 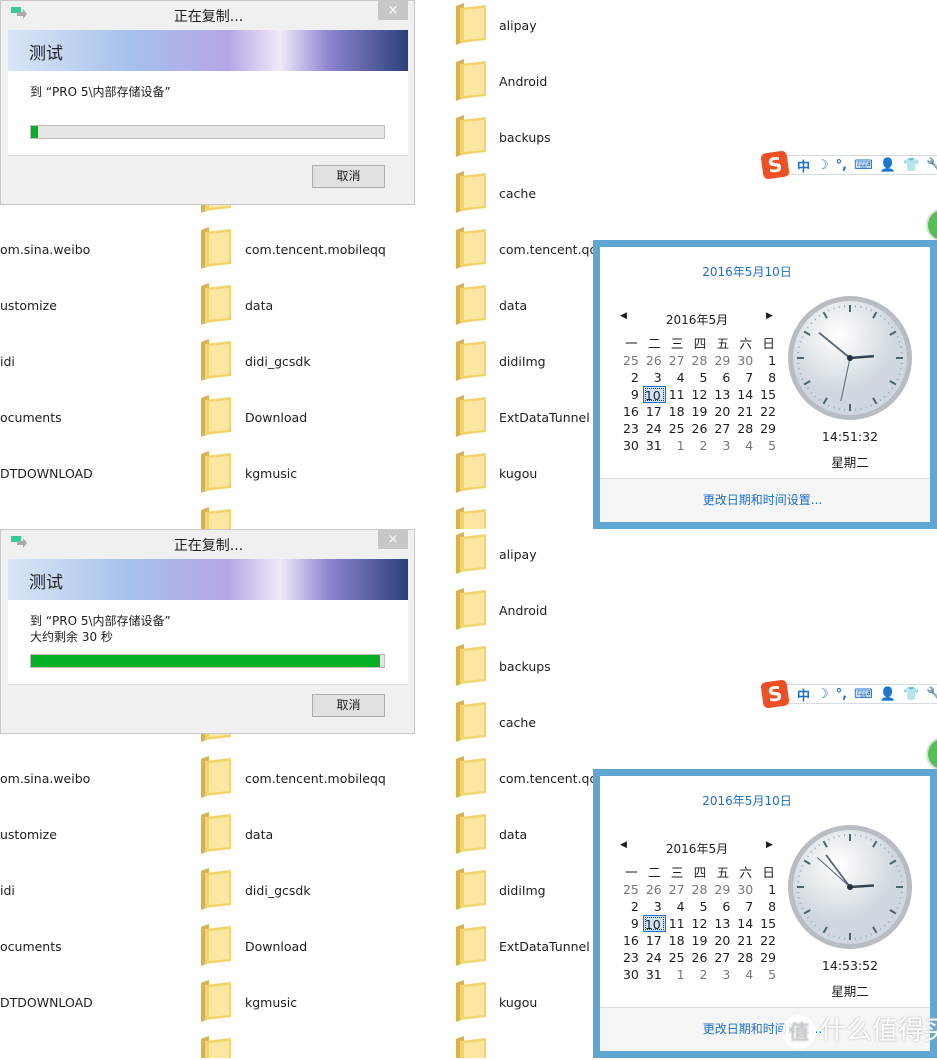 What do you see at coordinates (654, 411) in the screenshot?
I see `day-cell: 17` at bounding box center [654, 411].